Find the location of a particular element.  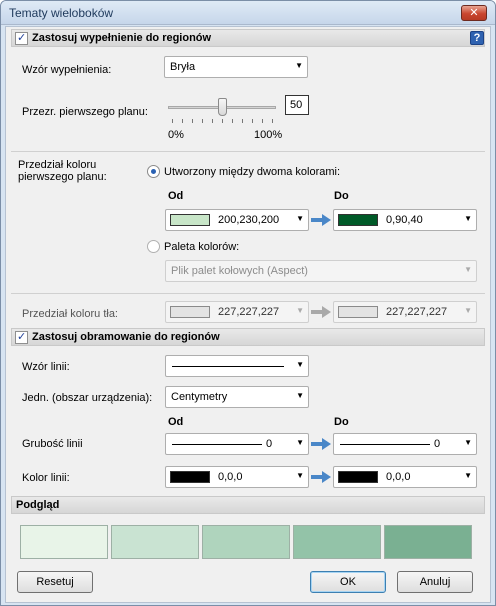

reset-button: Resetuj is located at coordinates (55, 582).